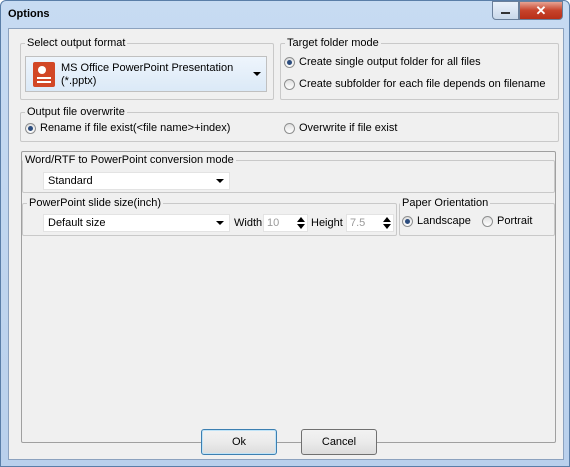  I want to click on minimize-icon, so click(505, 13).